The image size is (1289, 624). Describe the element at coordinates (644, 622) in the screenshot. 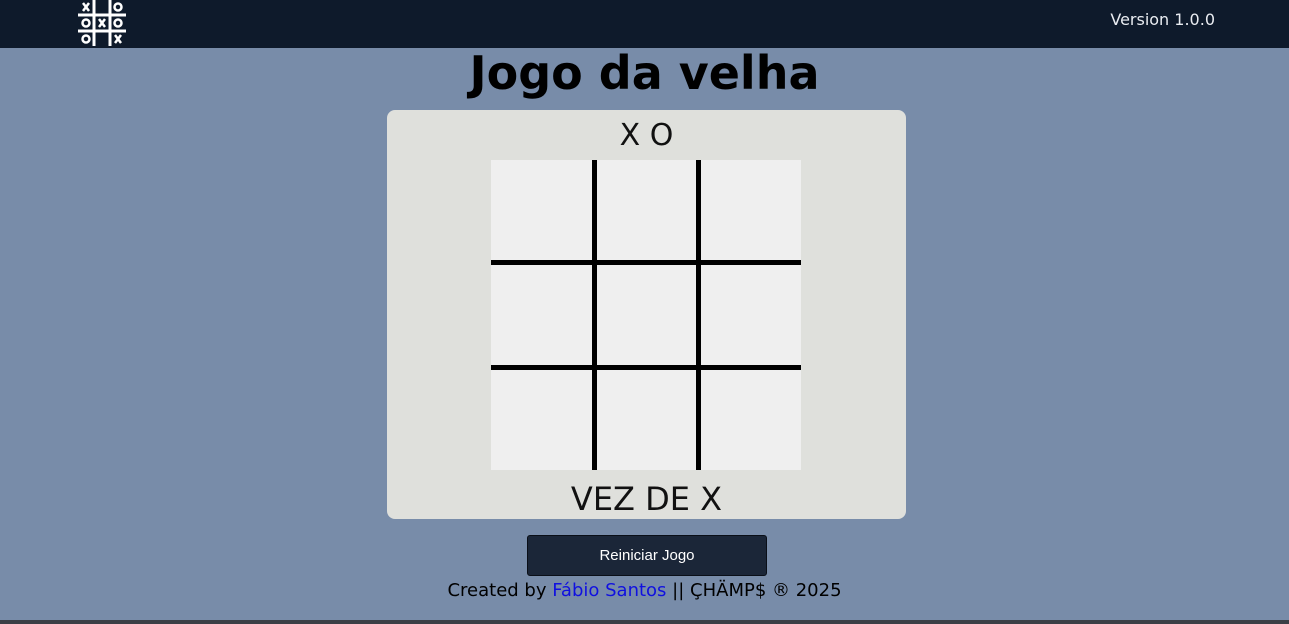

I see `bottom-edge` at that location.